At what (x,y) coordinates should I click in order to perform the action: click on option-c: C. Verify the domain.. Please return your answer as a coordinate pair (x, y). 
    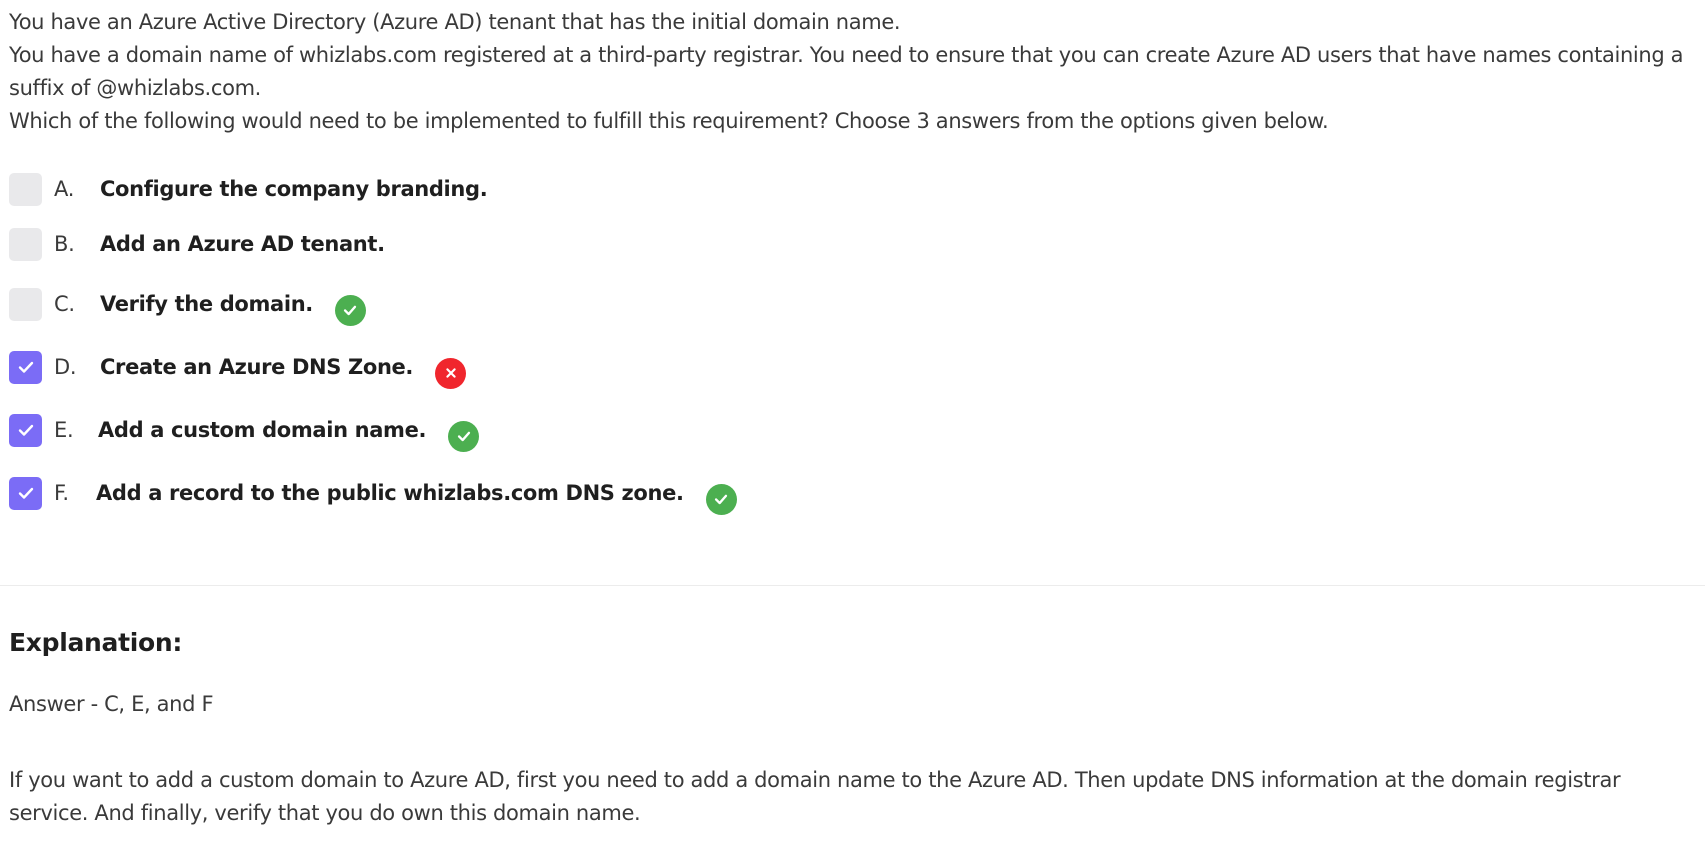
    Looking at the image, I should click on (187, 306).